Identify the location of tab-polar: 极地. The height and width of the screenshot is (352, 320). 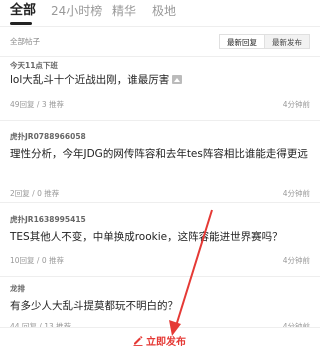
(164, 11).